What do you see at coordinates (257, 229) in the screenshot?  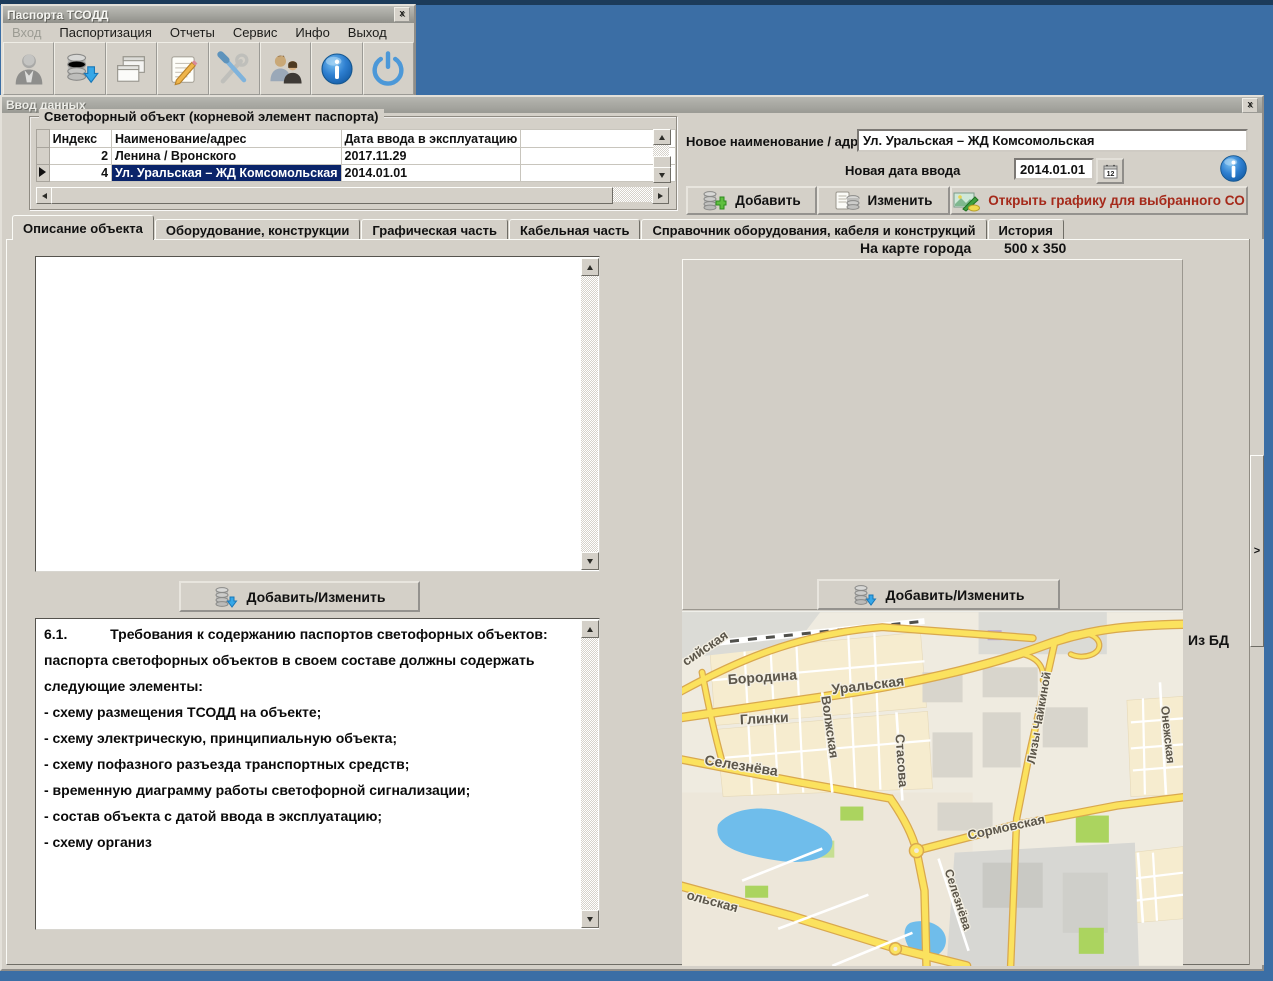 I see `tab-oborudovanie: Оборудование, конструкции` at bounding box center [257, 229].